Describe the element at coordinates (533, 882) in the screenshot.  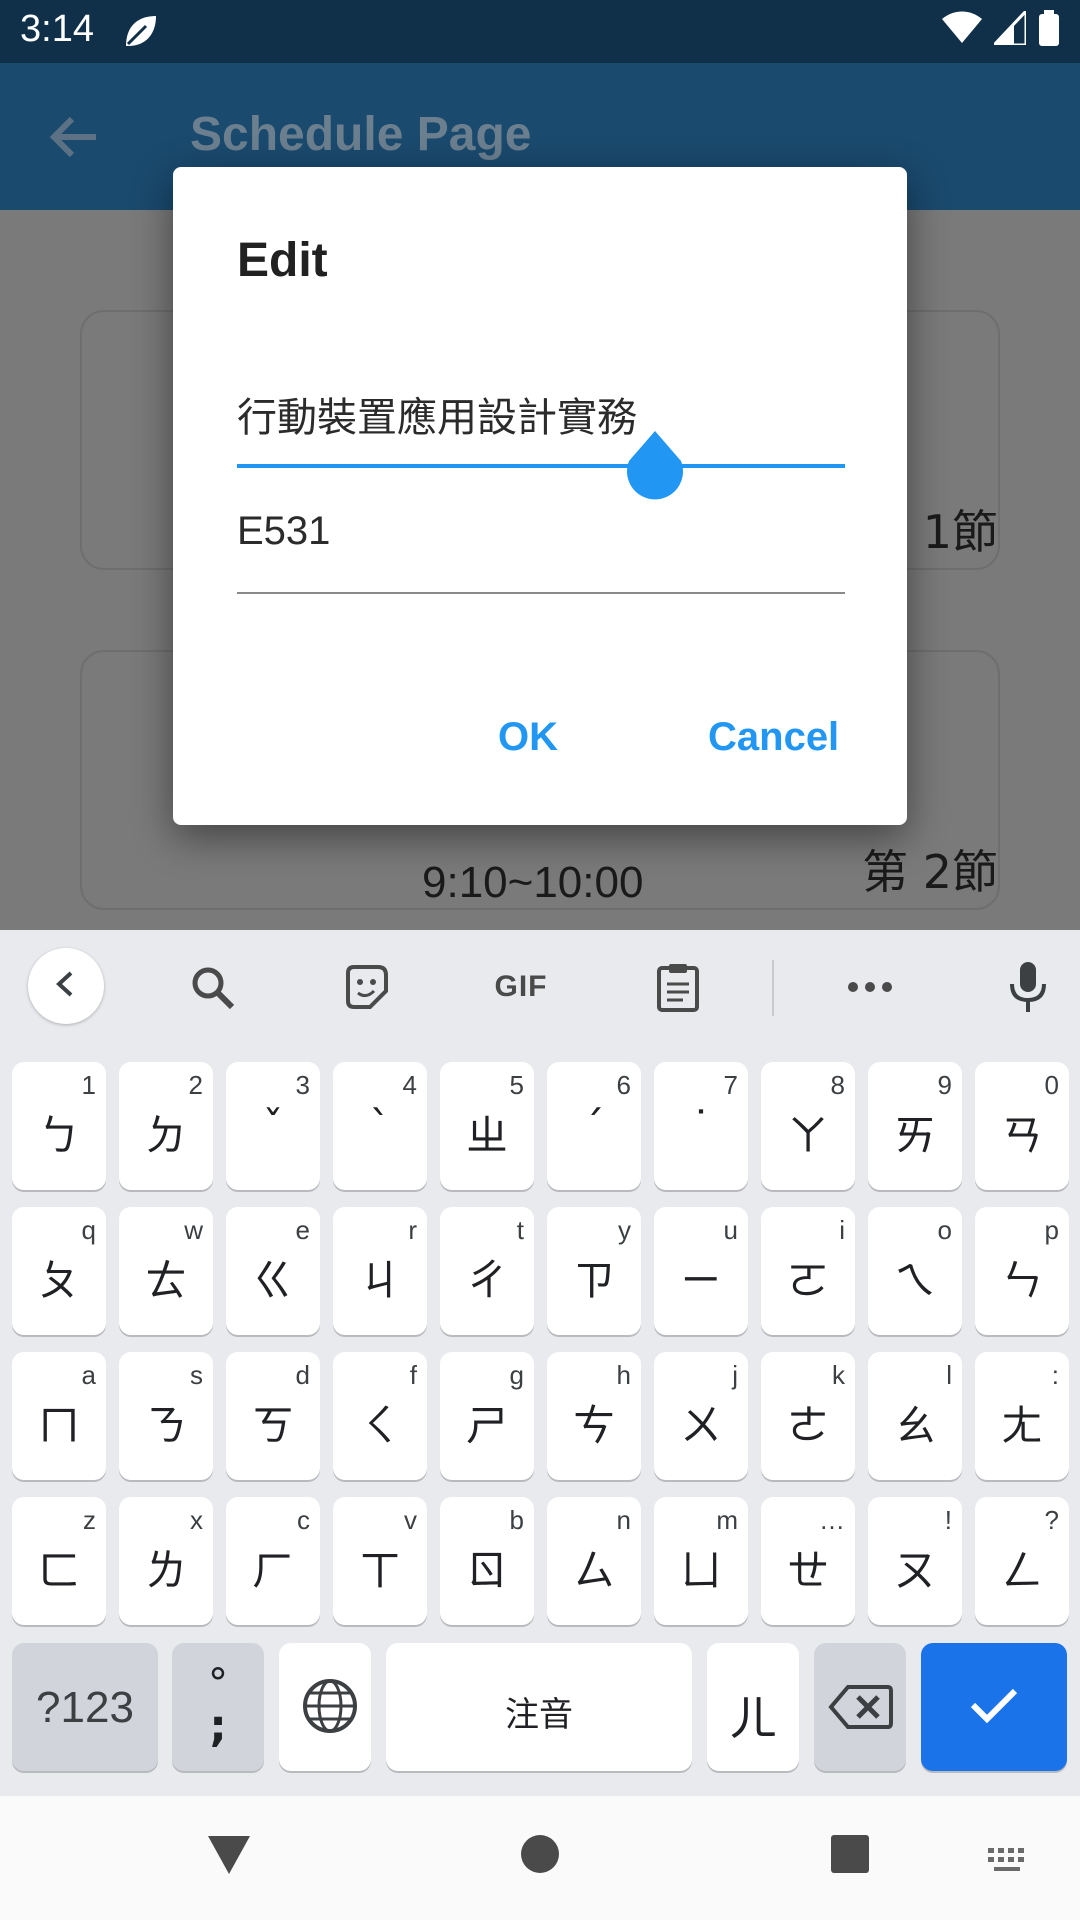
I see `card-time: 9:10~10:00` at that location.